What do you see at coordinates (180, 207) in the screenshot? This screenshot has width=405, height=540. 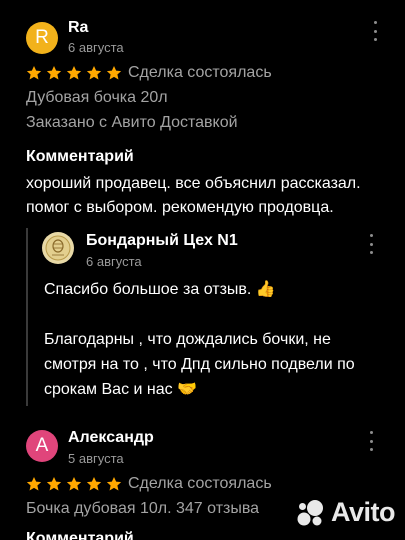 I see `comment-line: помог с выбором. рекомендую продовца.` at bounding box center [180, 207].